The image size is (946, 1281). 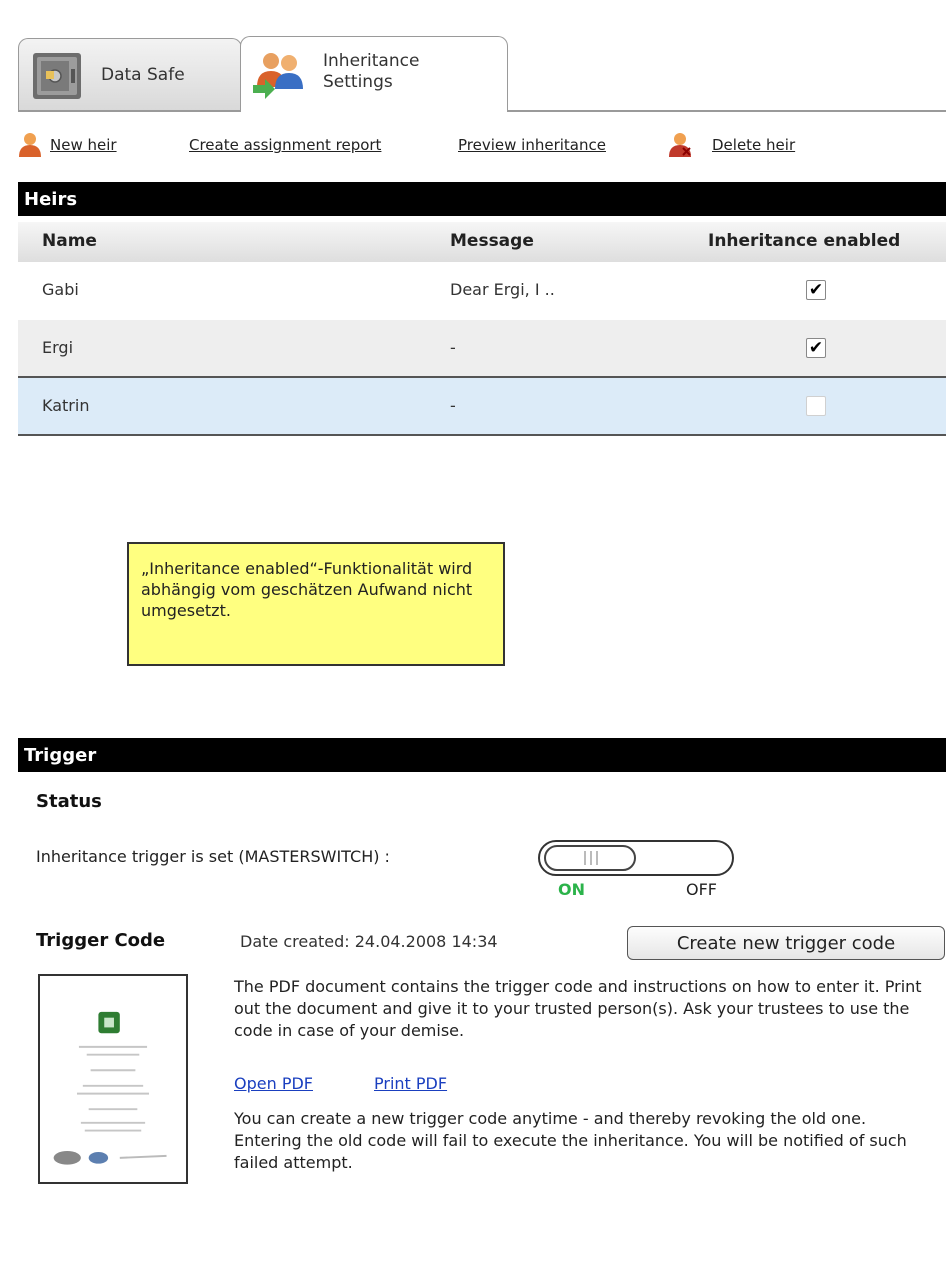 What do you see at coordinates (492, 241) in the screenshot?
I see `column-header-message: Message` at bounding box center [492, 241].